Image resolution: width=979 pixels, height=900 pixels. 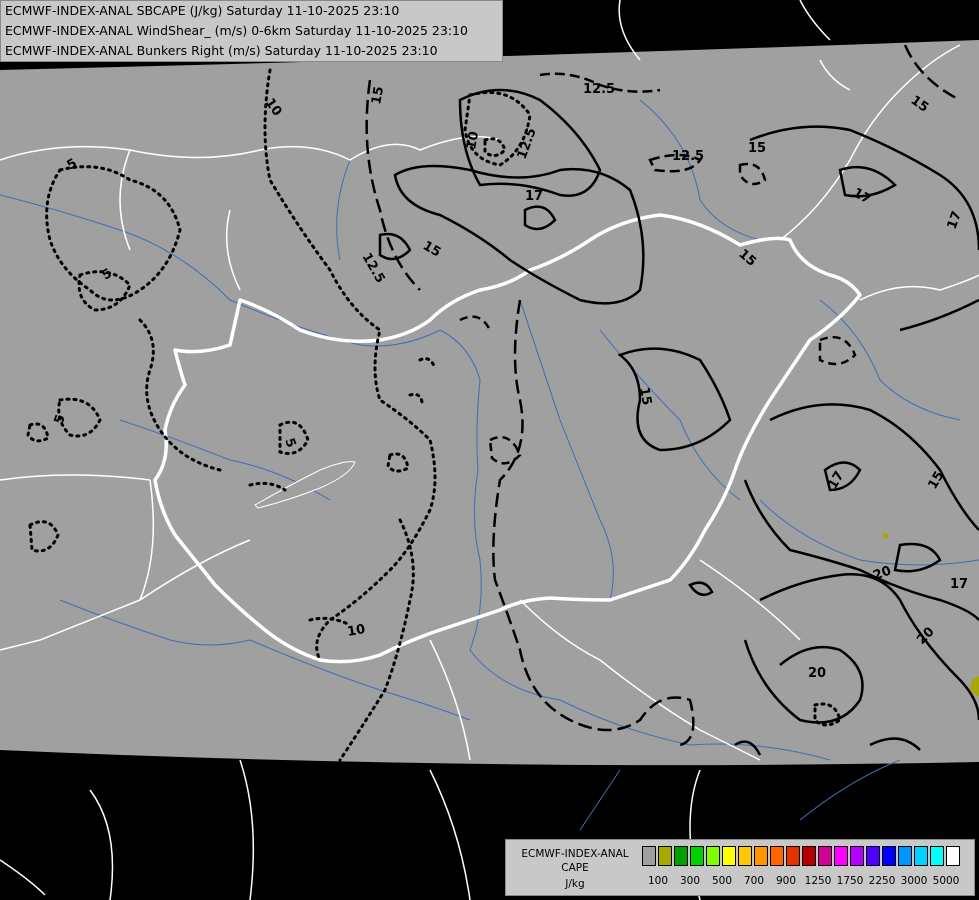 I want to click on legend-tick-label: 3000, so click(x=914, y=881).